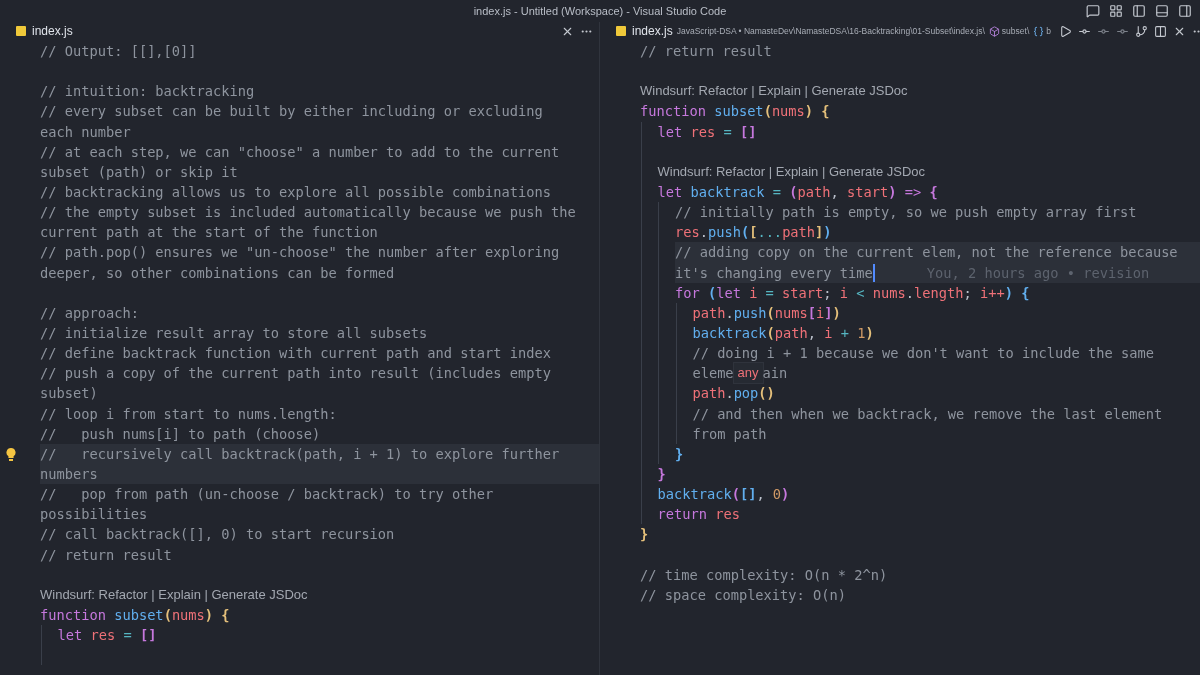 The width and height of the screenshot is (1200, 675). Describe the element at coordinates (209, 233) in the screenshot. I see `code-comment: current path at the start of the function` at that location.